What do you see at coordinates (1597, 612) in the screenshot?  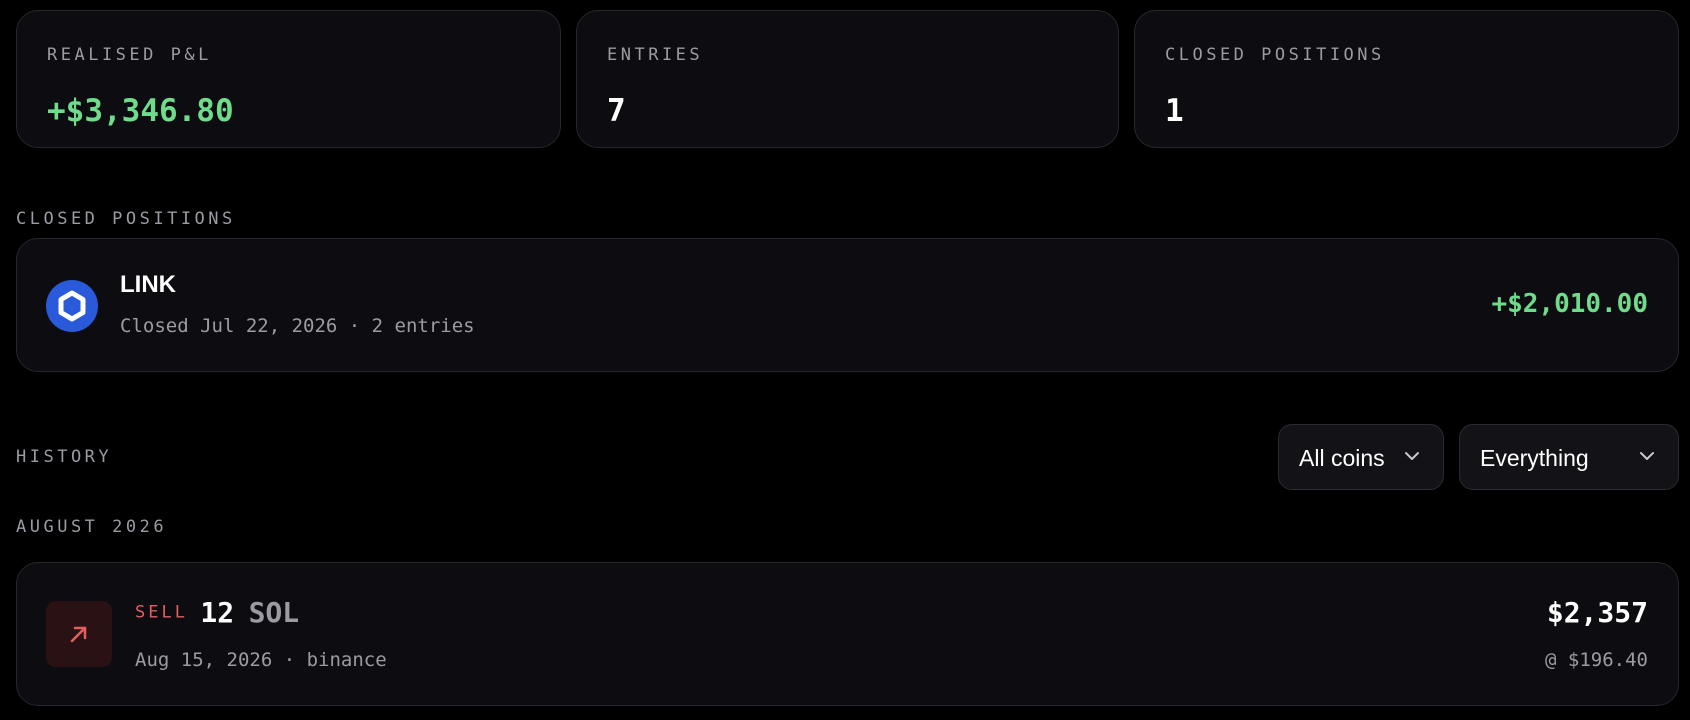 I see `entry-total: $2,357` at bounding box center [1597, 612].